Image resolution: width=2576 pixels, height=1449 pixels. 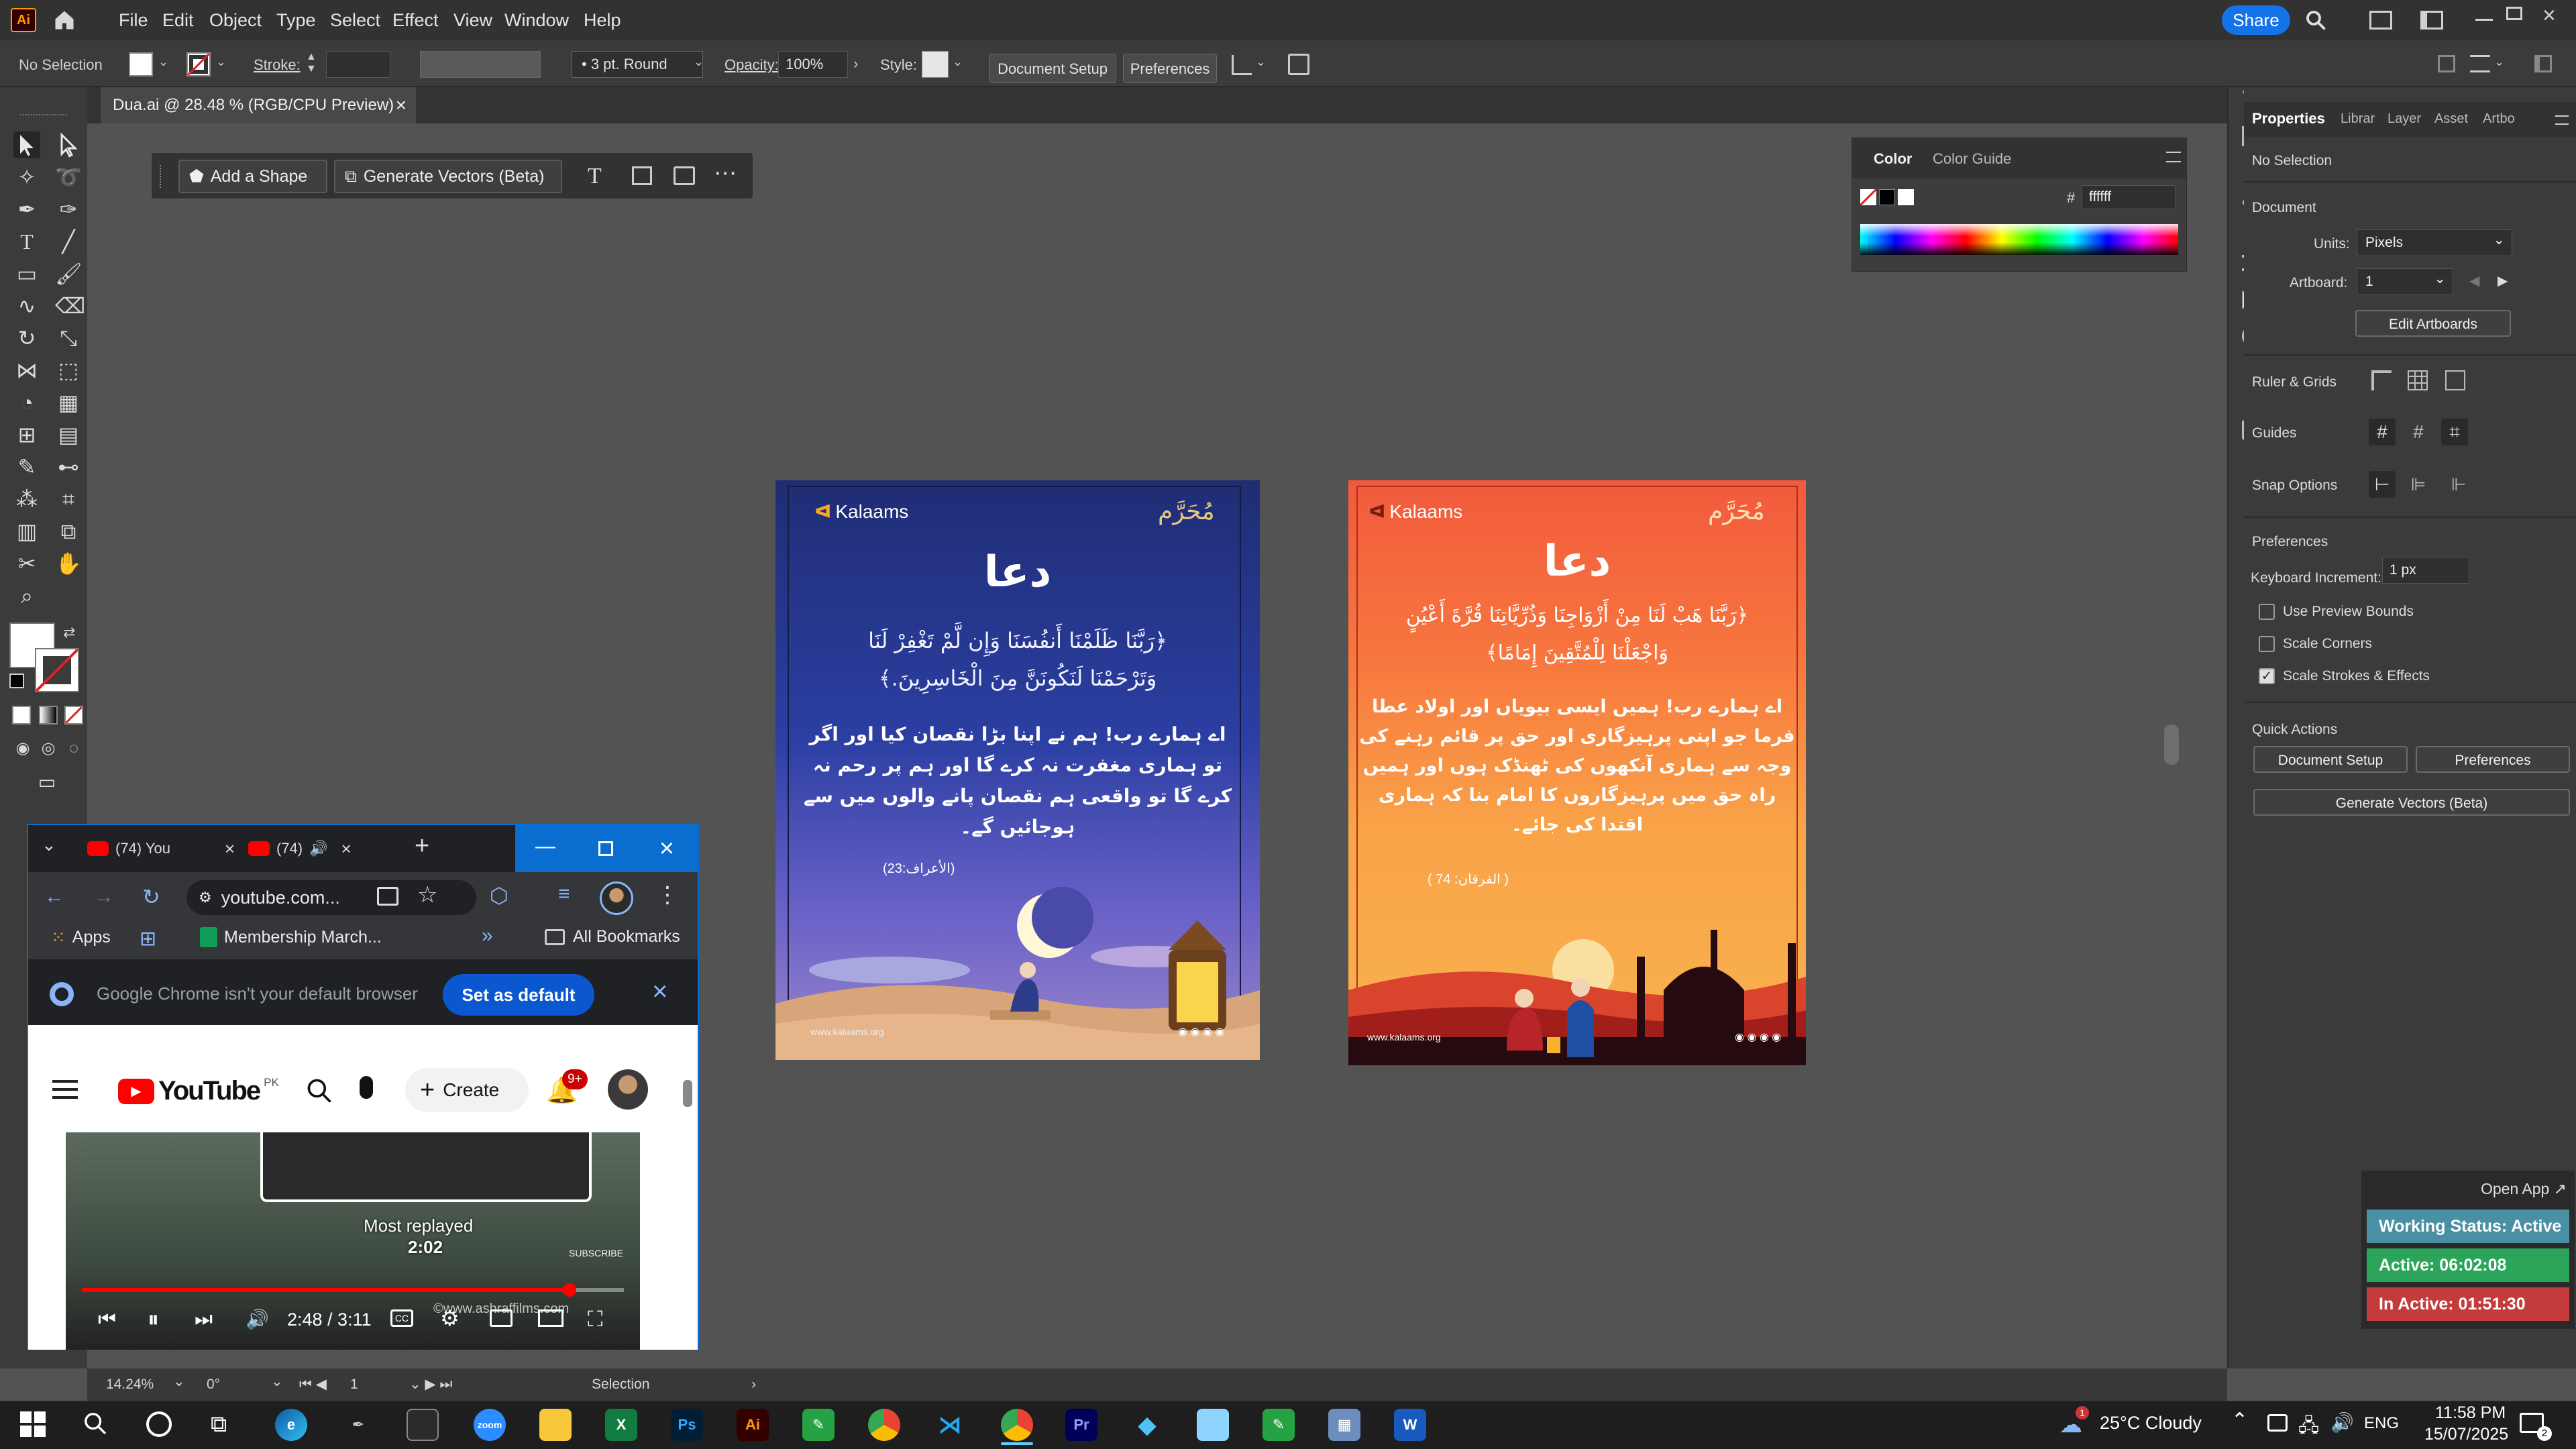 I want to click on panel-dropdown-icon: ⌄, so click(x=2499, y=62).